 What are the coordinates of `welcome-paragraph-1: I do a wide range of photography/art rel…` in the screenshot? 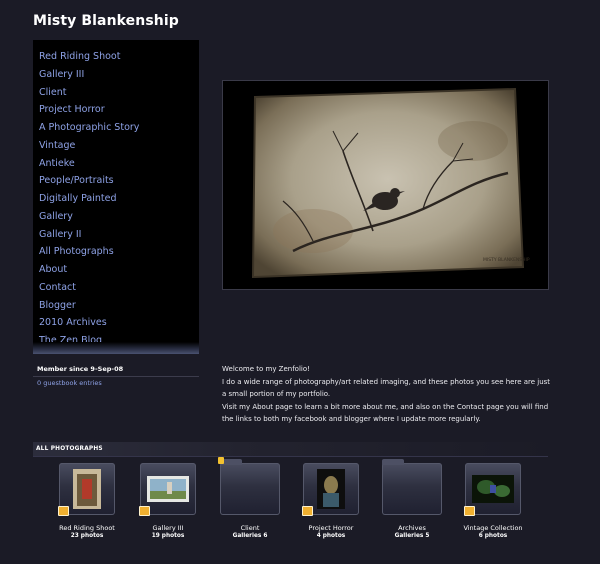 It's located at (386, 388).